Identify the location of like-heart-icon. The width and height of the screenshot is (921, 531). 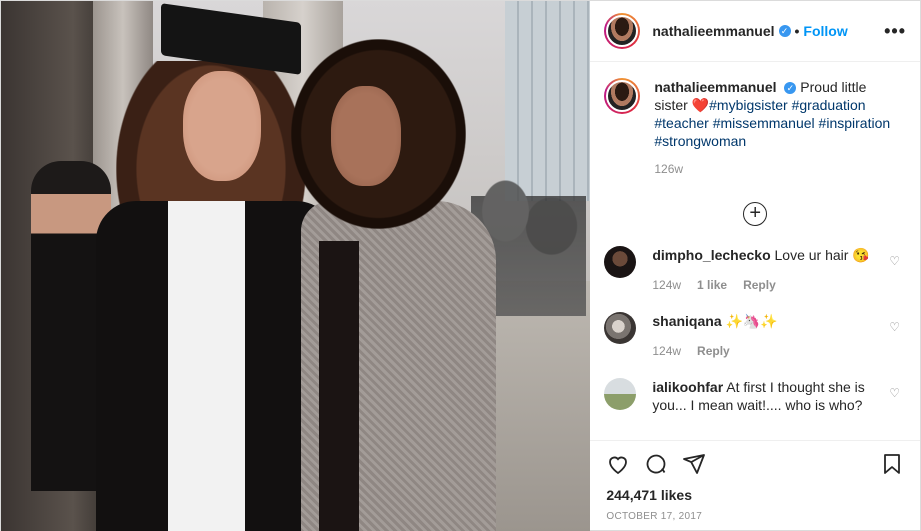
(618, 465).